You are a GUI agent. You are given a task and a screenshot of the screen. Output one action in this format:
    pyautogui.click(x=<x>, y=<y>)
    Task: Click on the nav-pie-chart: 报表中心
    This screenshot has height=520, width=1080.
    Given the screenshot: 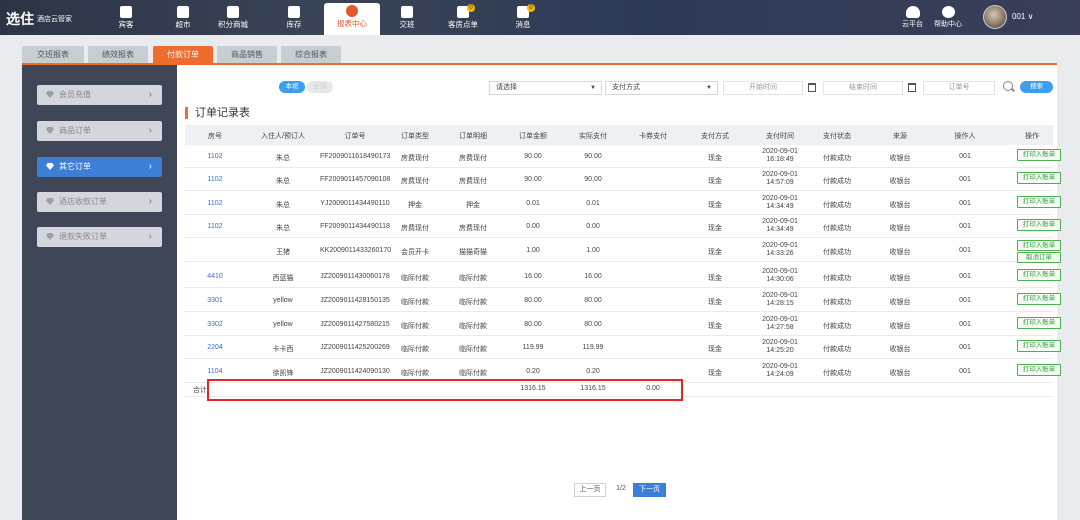 What is the action you would take?
    pyautogui.click(x=352, y=19)
    